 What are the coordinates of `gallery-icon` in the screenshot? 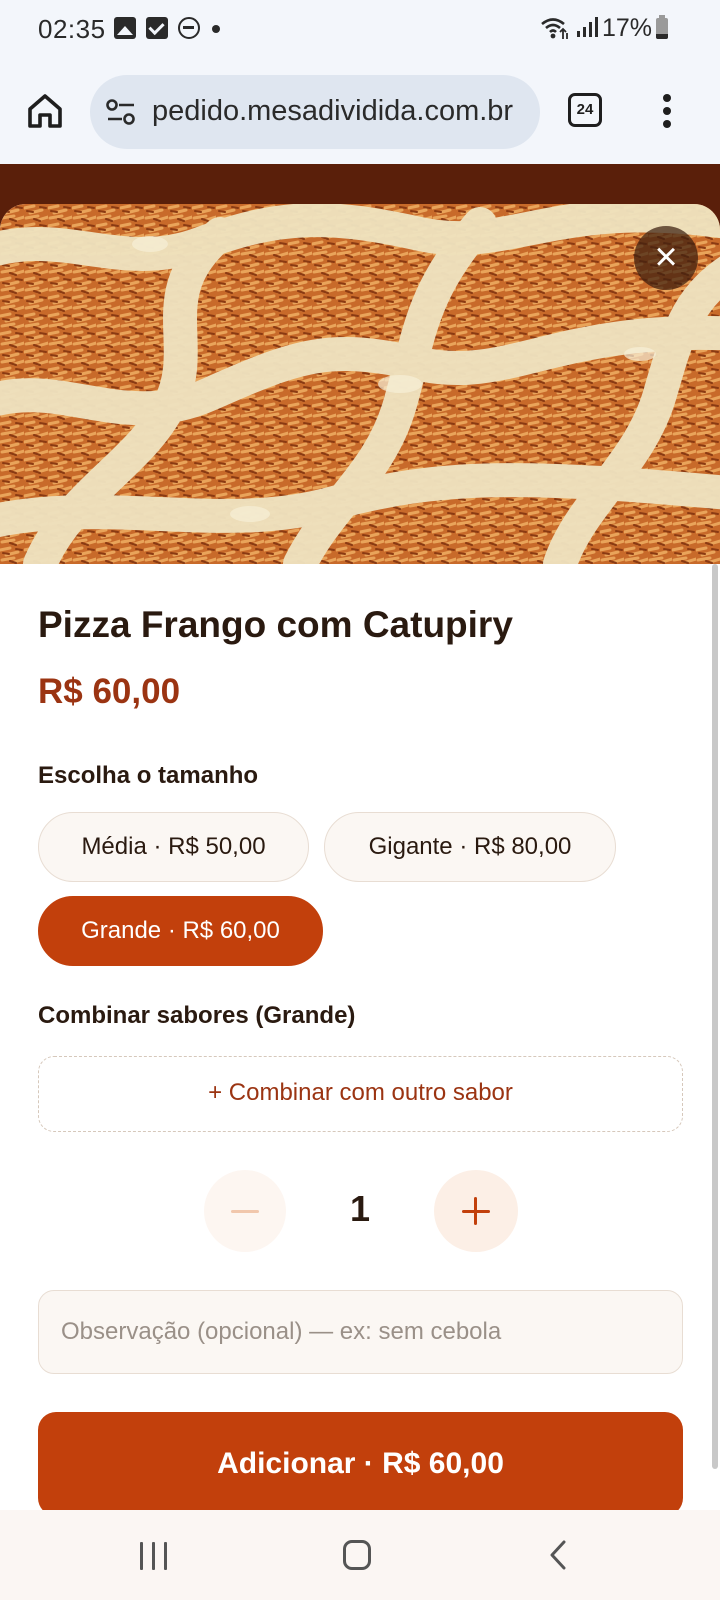 It's located at (125, 28).